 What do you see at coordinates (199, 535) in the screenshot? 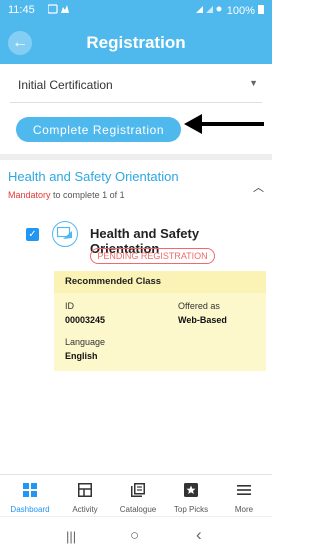
I see `back-nav-icon: ‹` at bounding box center [199, 535].